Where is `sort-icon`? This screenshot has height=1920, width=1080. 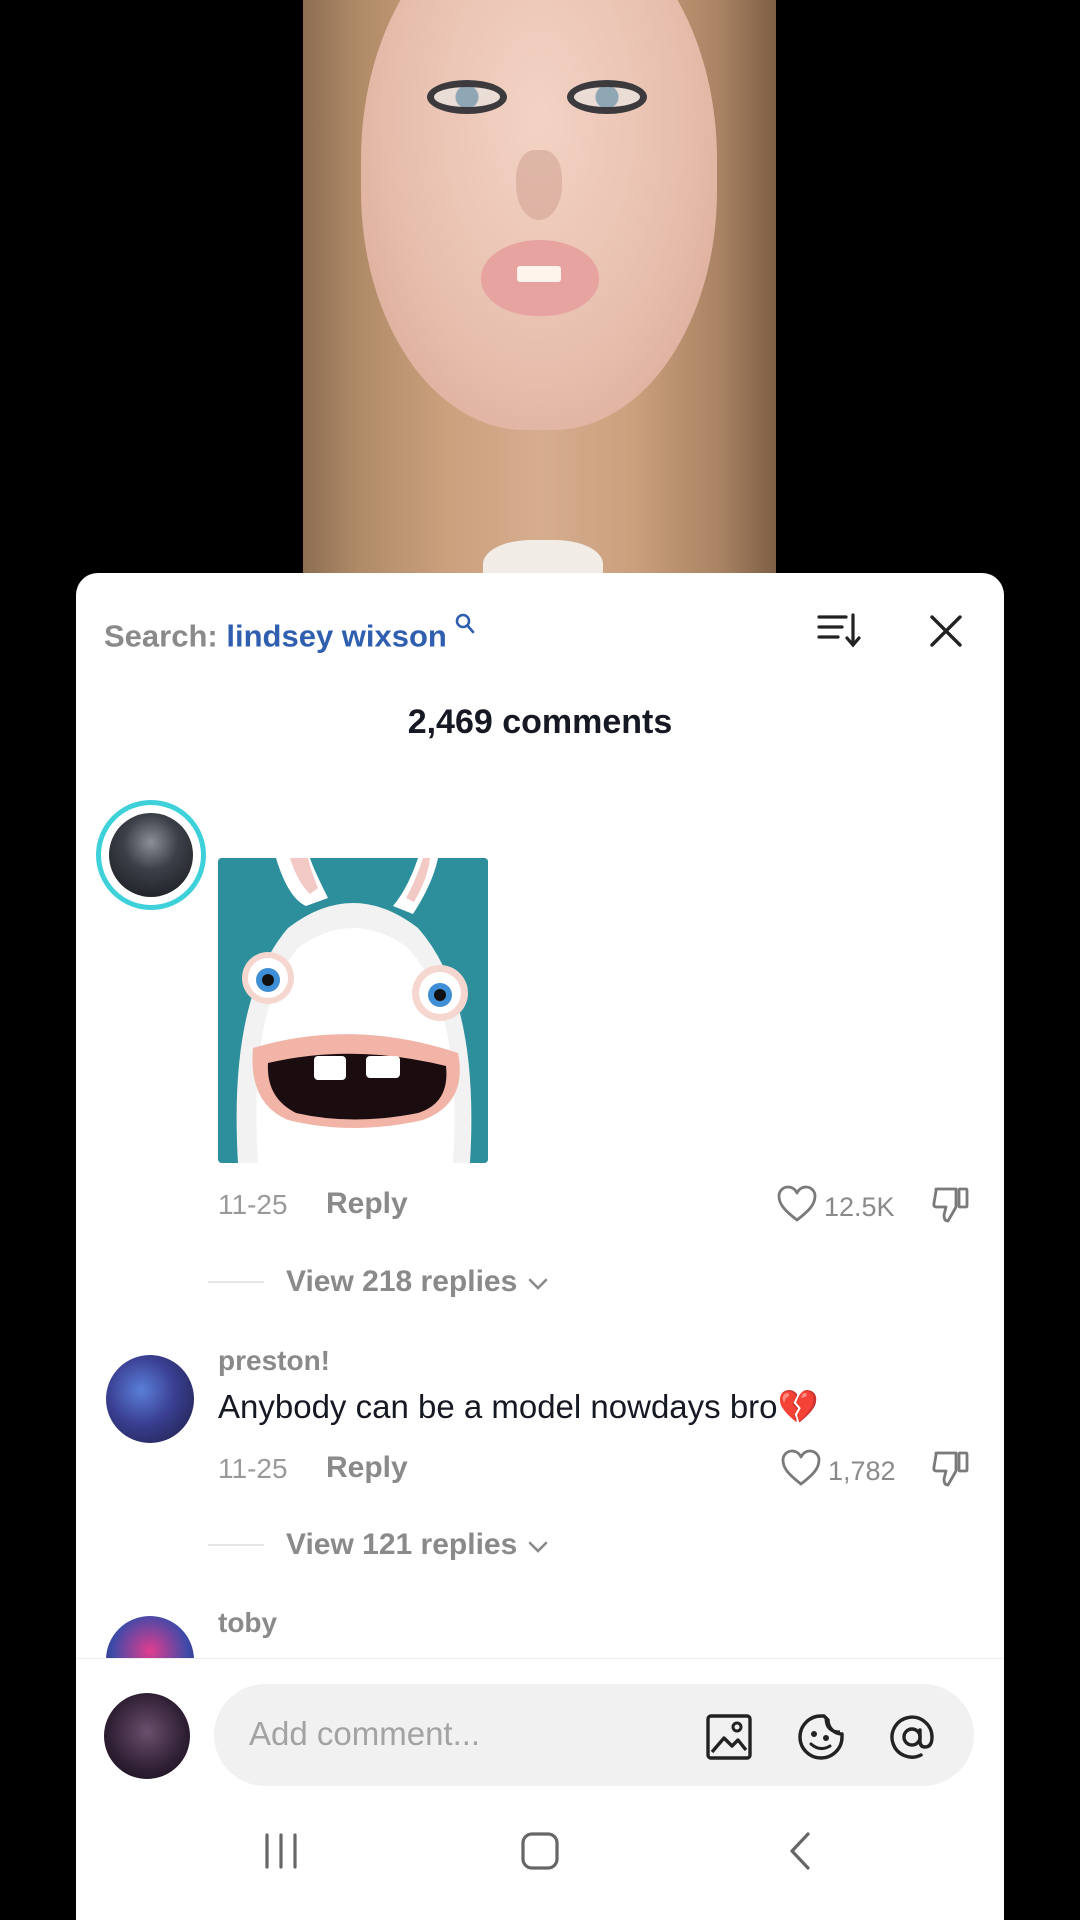
sort-icon is located at coordinates (839, 631).